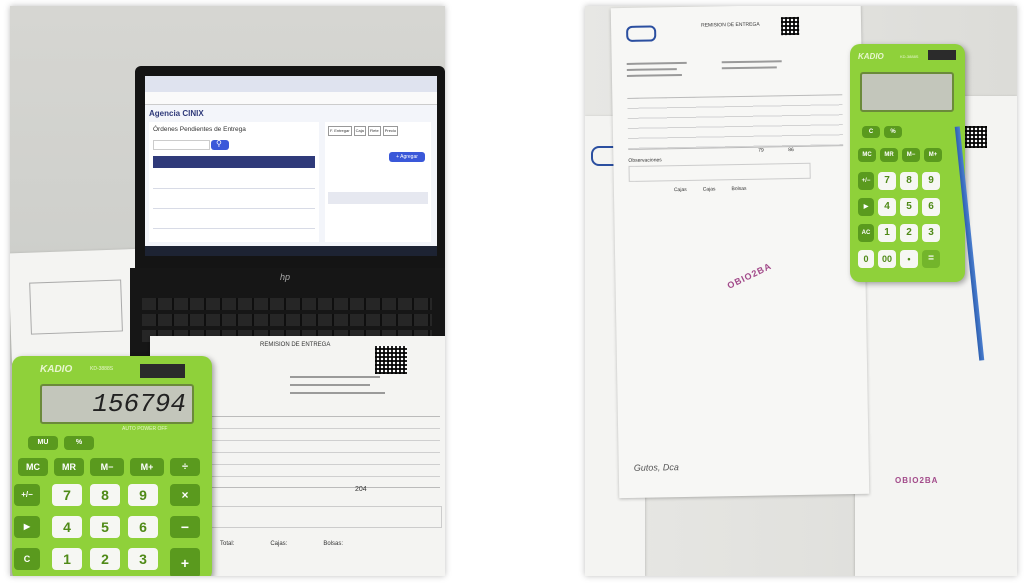 This screenshot has width=1024, height=583. What do you see at coordinates (871, 132) in the screenshot?
I see `key-c: C` at bounding box center [871, 132].